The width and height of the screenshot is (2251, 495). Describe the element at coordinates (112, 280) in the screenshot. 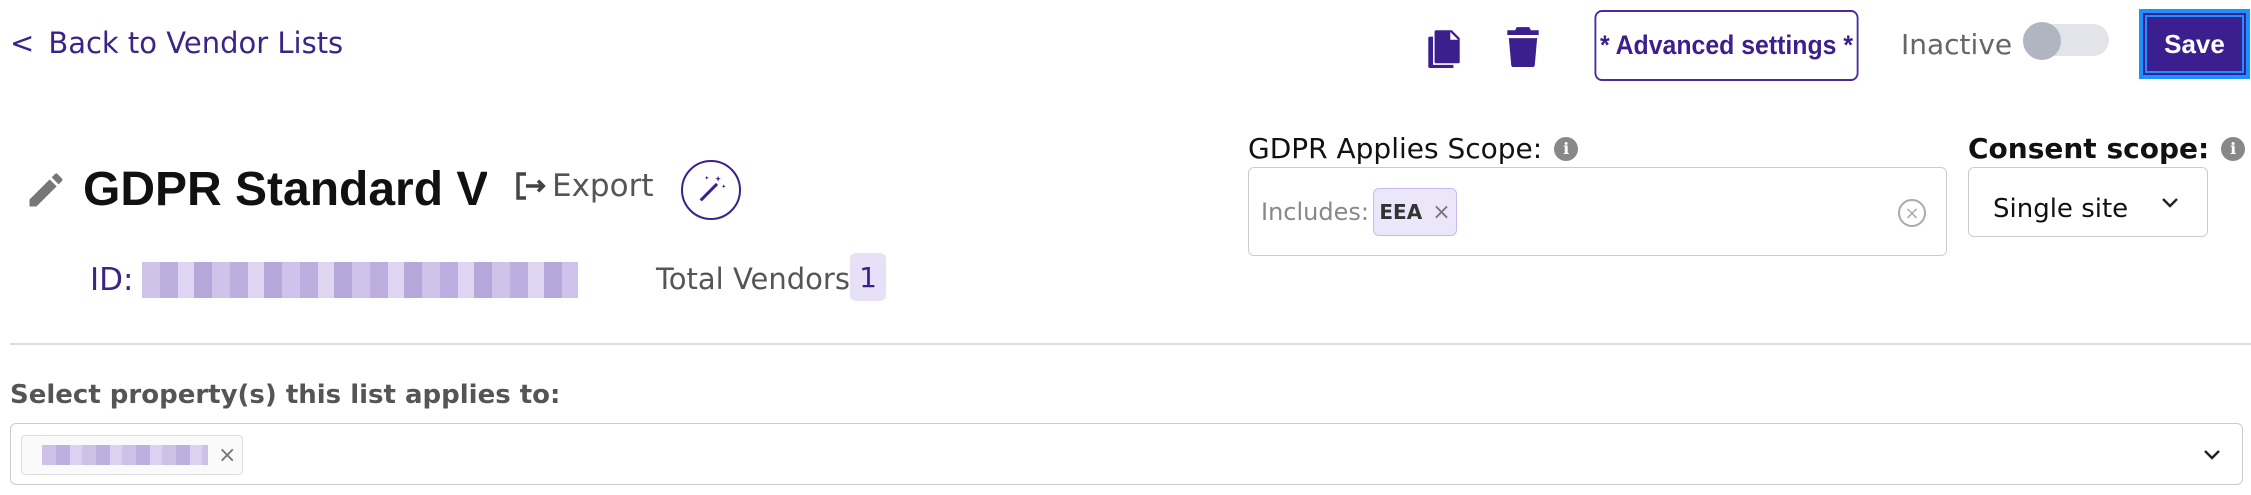

I see `id-label: ID:` at that location.